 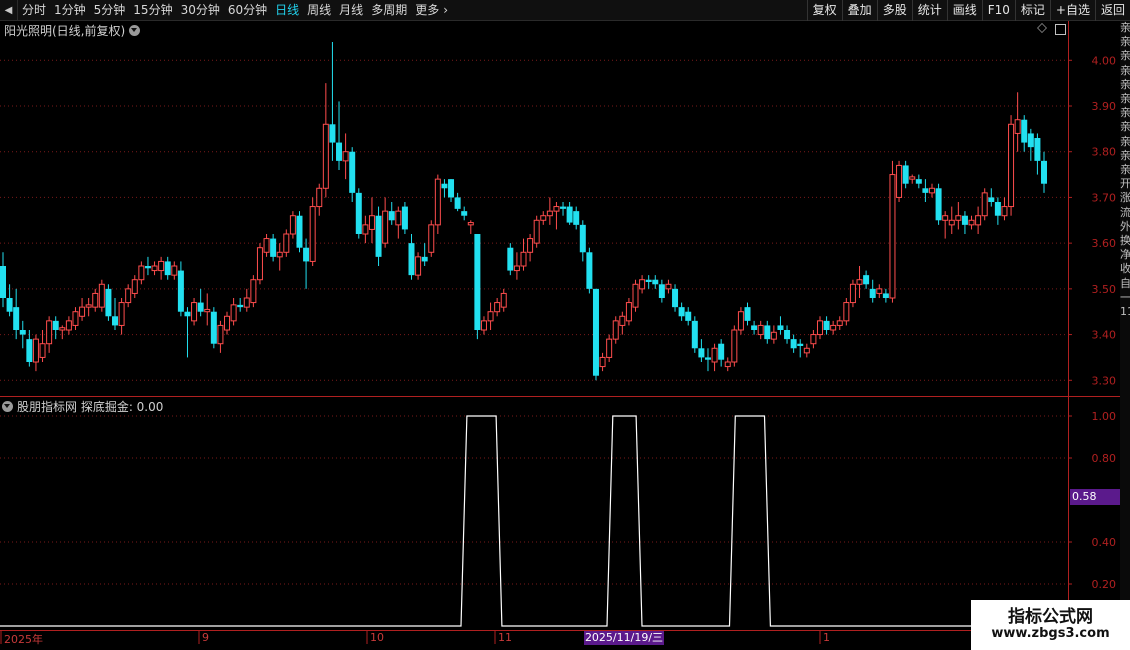 What do you see at coordinates (1125, 326) in the screenshot?
I see `side-info-strip: 亲亲亲亲亲亲亲亲亲亲亲开涨流外换净收自一1111111` at bounding box center [1125, 326].